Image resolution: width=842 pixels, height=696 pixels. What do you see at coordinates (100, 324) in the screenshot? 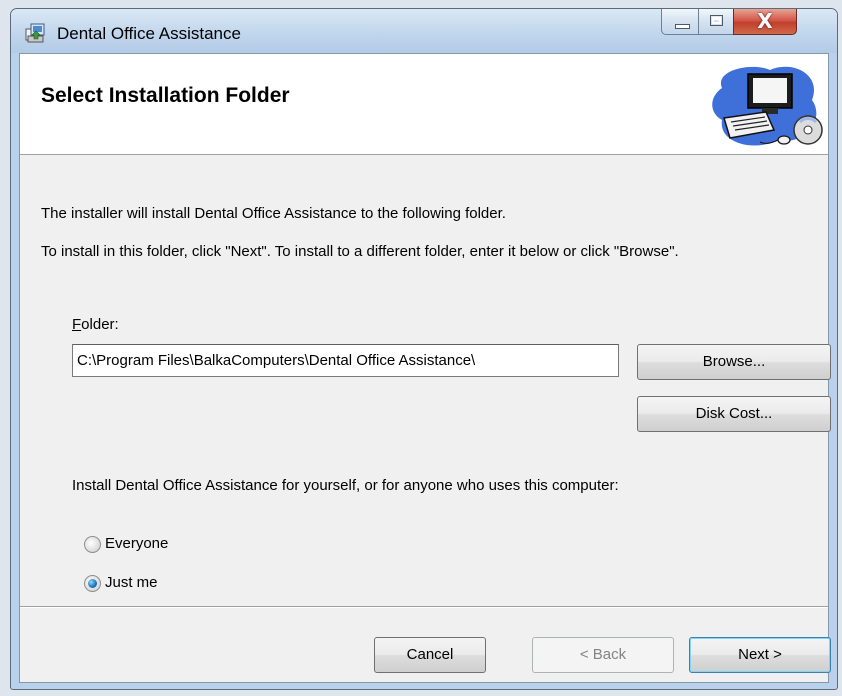
I see `folder-label-rest: older:` at bounding box center [100, 324].